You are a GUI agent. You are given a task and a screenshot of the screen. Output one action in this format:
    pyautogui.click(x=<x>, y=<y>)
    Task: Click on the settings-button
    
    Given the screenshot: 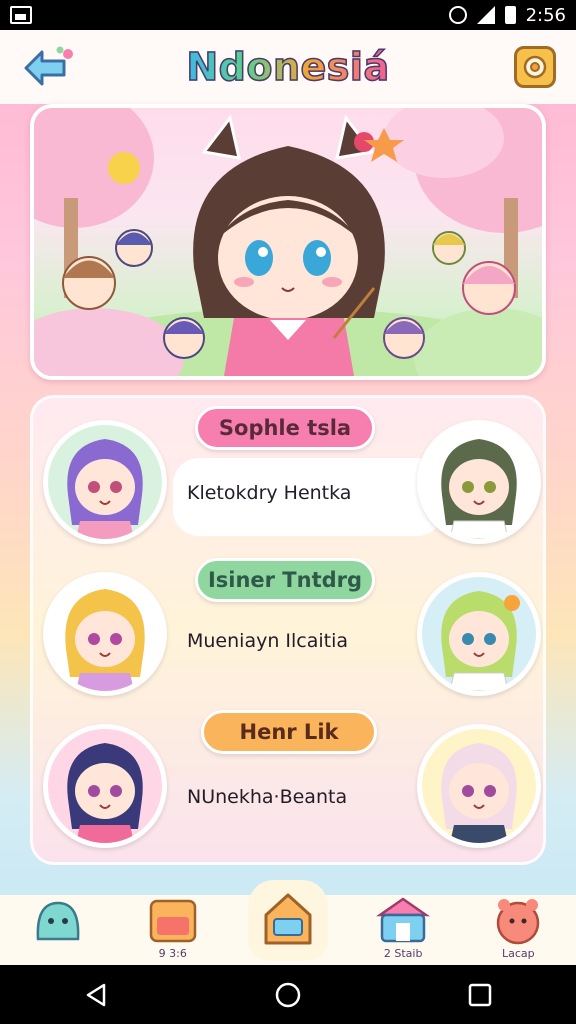 What is the action you would take?
    pyautogui.click(x=535, y=67)
    